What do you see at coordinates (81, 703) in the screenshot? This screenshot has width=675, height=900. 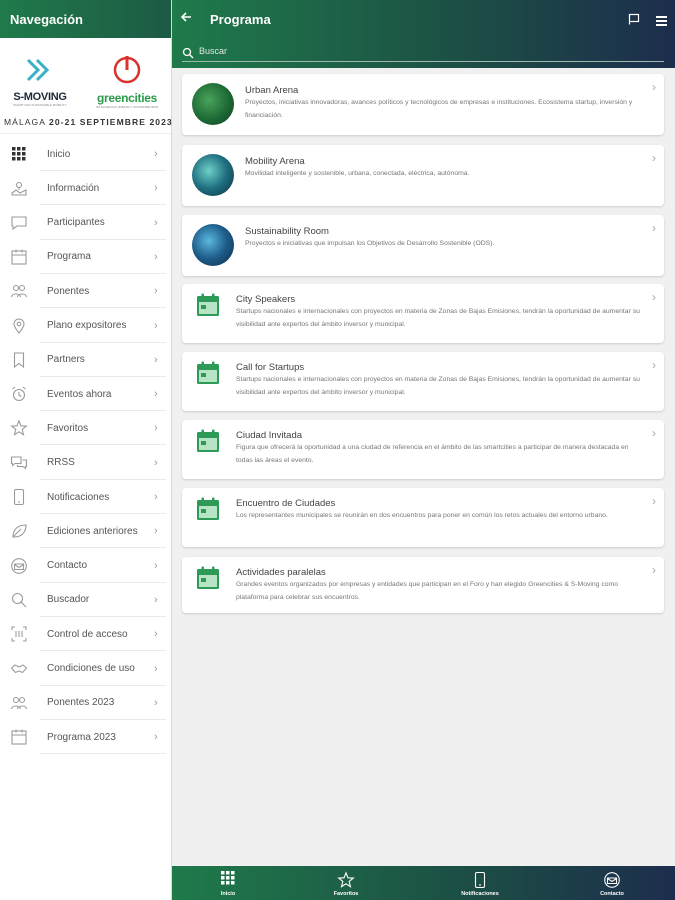 I see `sidebar-item-label: Ponentes 2023` at bounding box center [81, 703].